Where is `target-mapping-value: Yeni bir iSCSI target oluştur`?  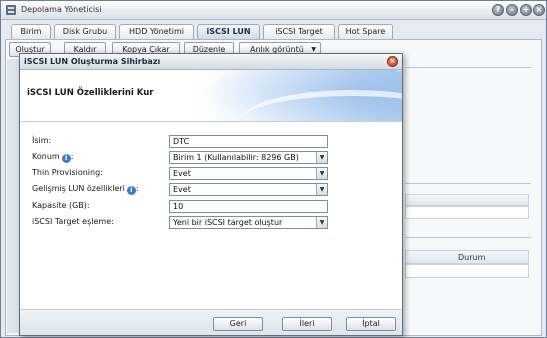 target-mapping-value: Yeni bir iSCSI target oluştur is located at coordinates (228, 222).